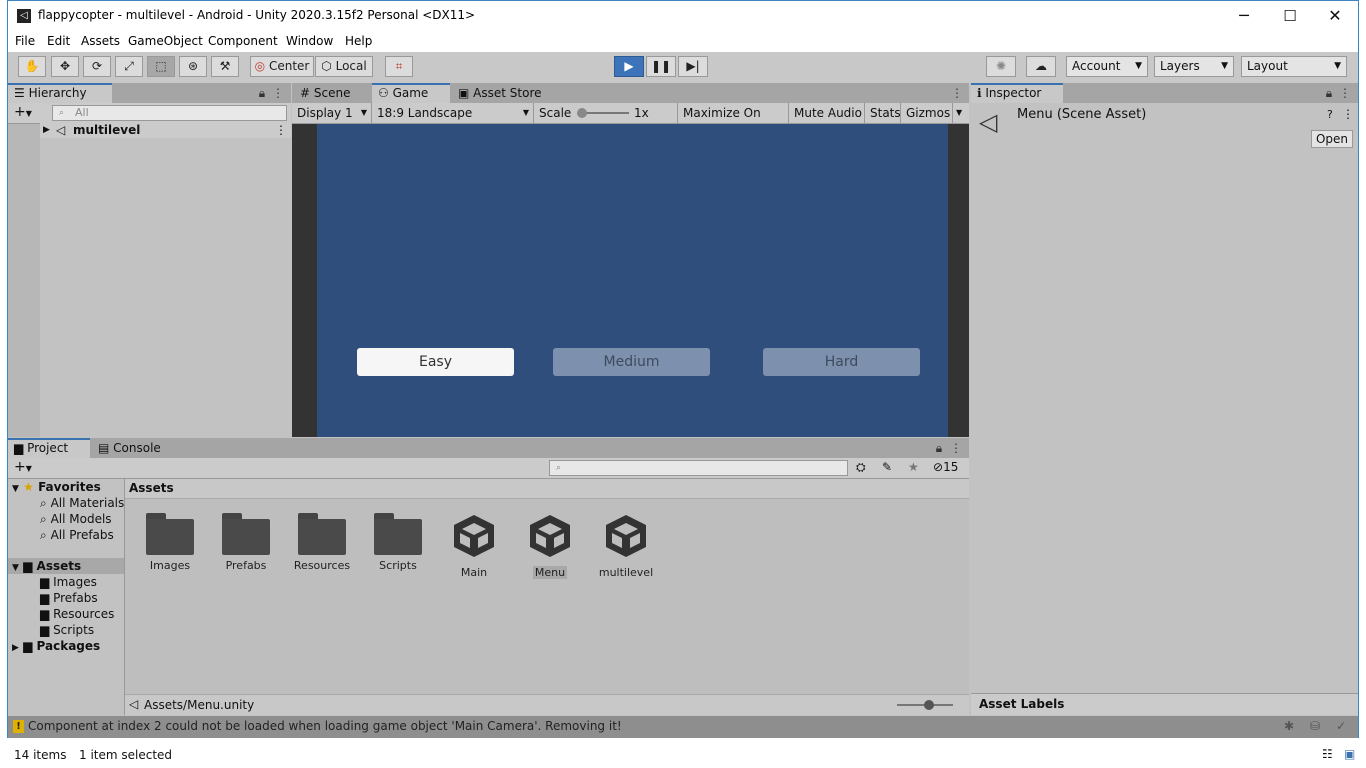 The height and width of the screenshot is (768, 1366). Describe the element at coordinates (68, 582) in the screenshot. I see `tree-folder-images: ▆ Images` at that location.